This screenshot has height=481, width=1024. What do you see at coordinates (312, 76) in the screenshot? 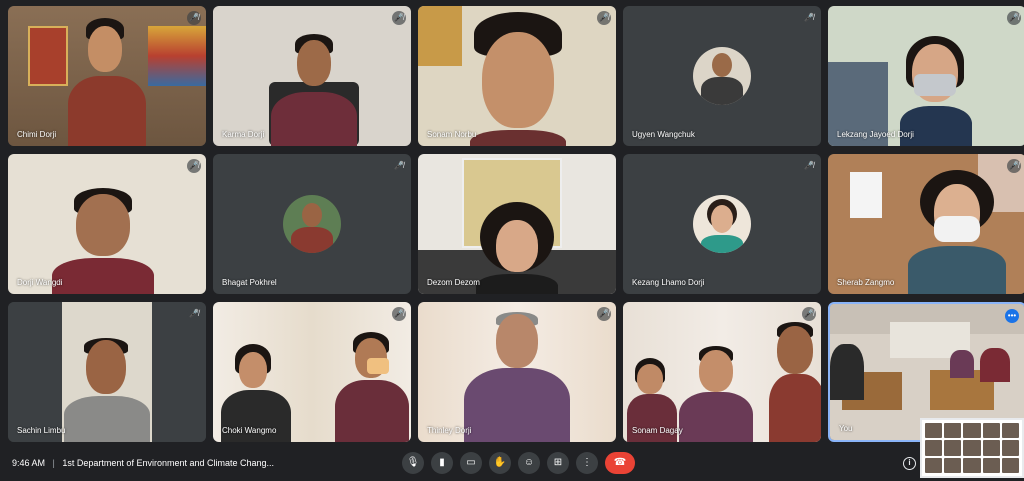
I see `participant-tile: 🎤̸ Karma Dorji` at bounding box center [312, 76].